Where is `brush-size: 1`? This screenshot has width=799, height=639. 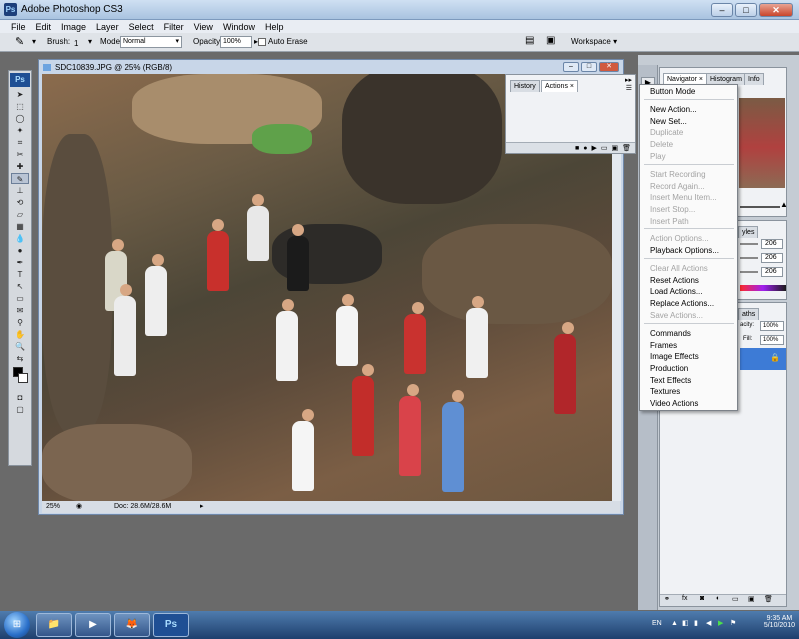
brush-size: 1 is located at coordinates (76, 43).